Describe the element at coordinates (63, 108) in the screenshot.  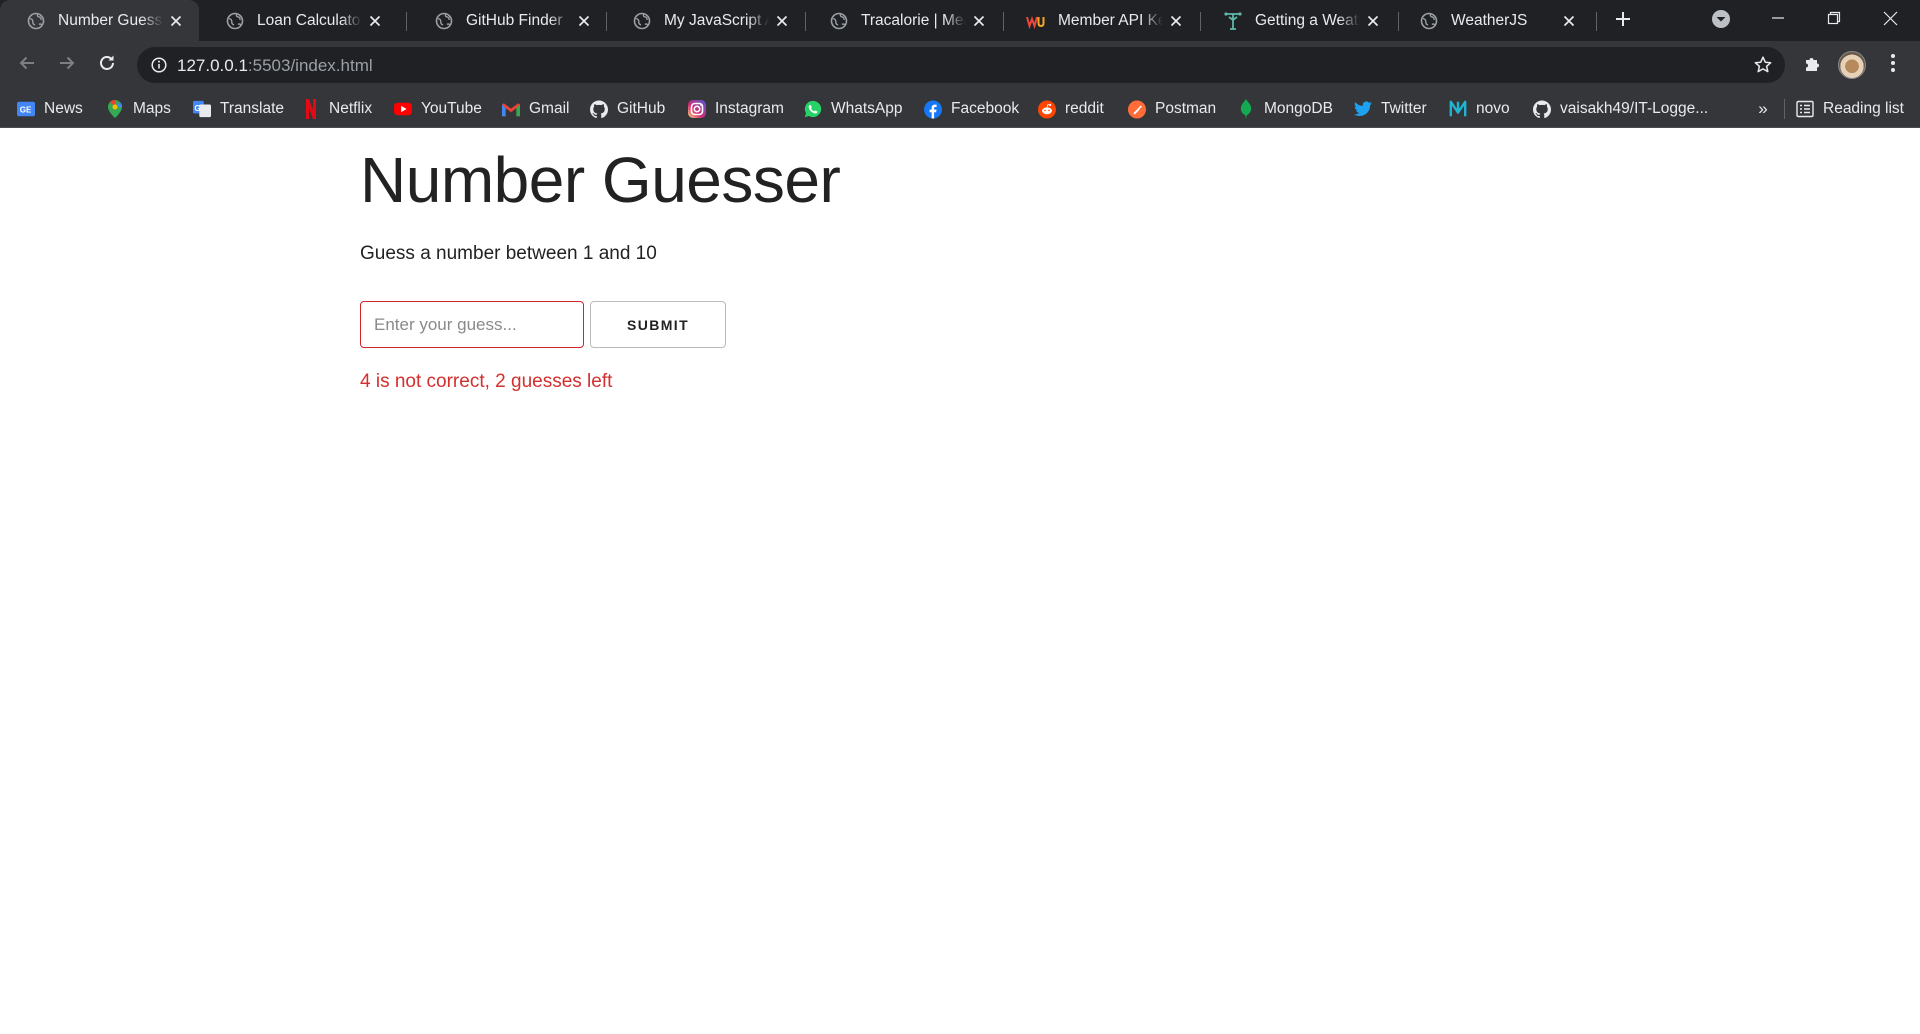
I see `bookmark-label: News` at that location.